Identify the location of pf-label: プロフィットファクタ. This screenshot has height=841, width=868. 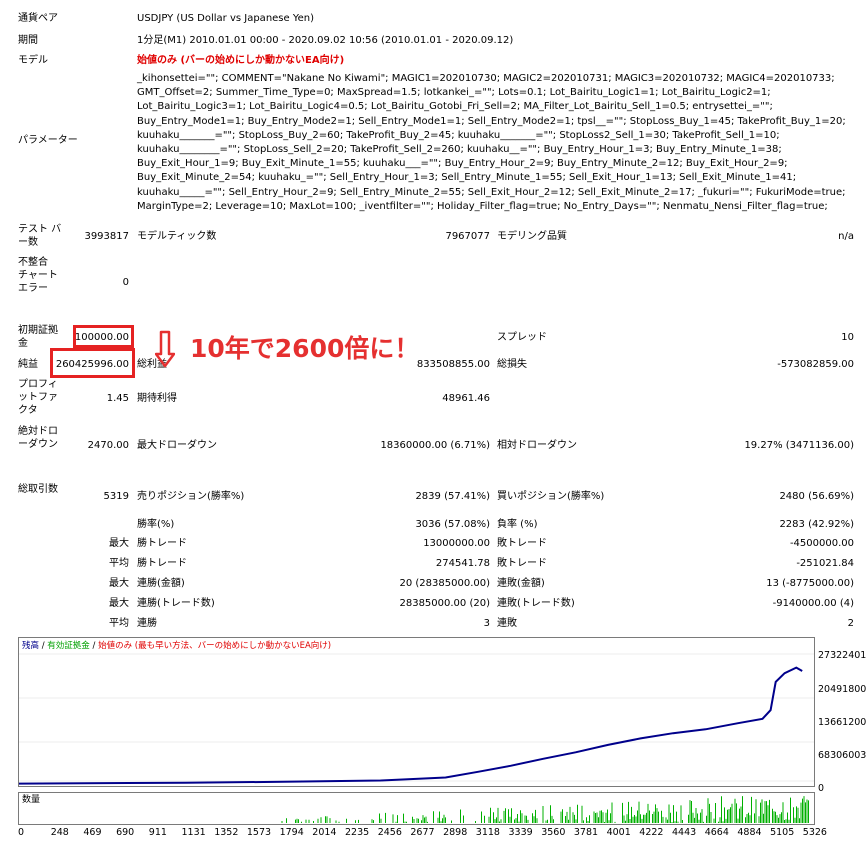
(38, 397).